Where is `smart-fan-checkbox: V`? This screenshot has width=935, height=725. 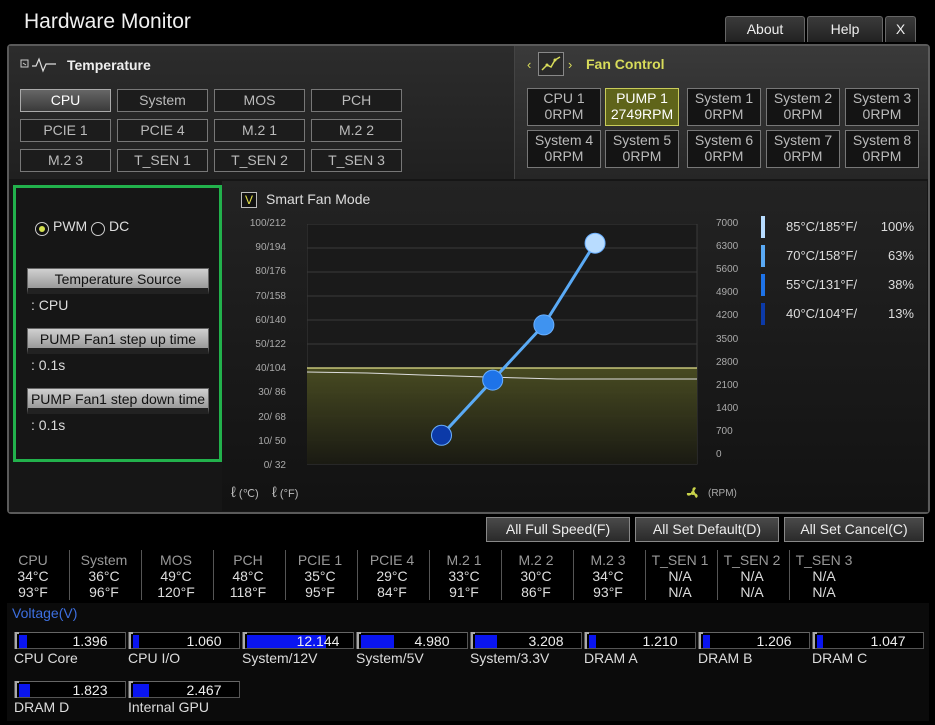 smart-fan-checkbox: V is located at coordinates (249, 200).